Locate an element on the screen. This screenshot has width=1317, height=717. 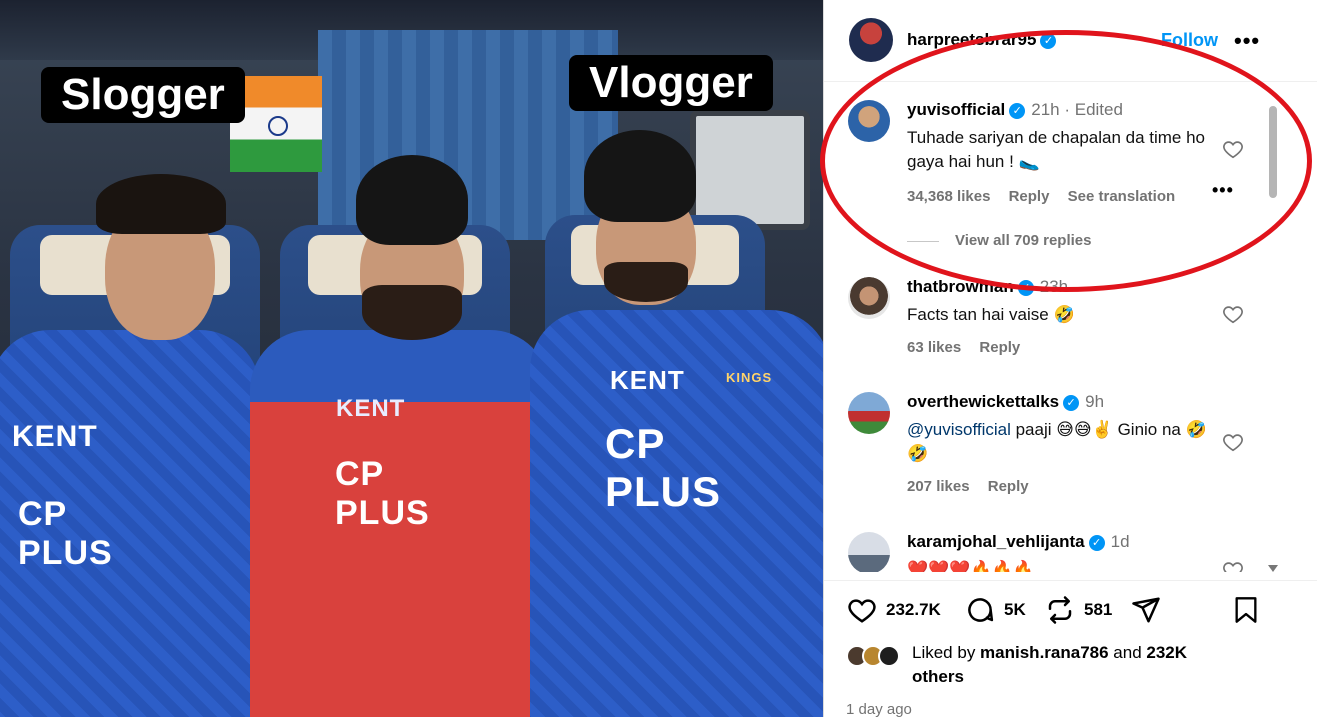
scroll-thumb is located at coordinates (1273, 152).